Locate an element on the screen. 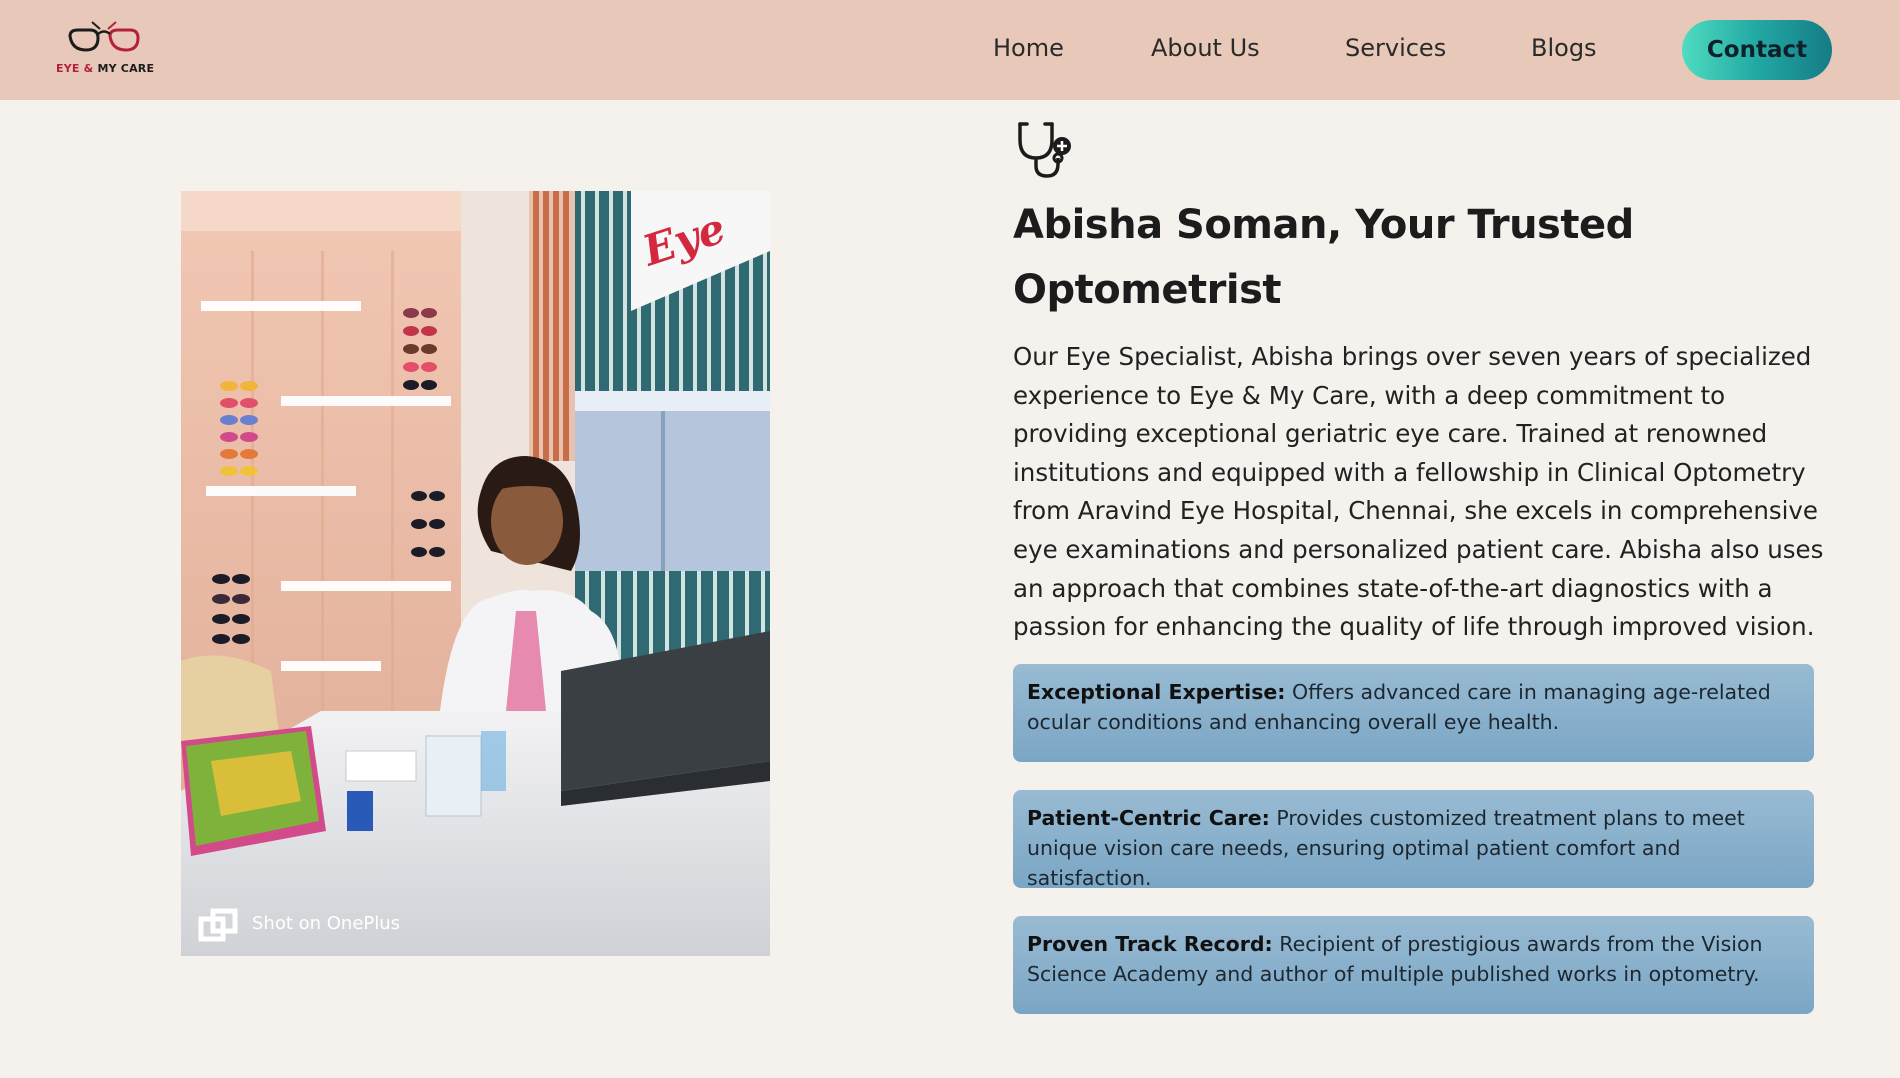 This screenshot has width=1900, height=1078. highlight-label: Patient-Centric Care: is located at coordinates (1148, 818).